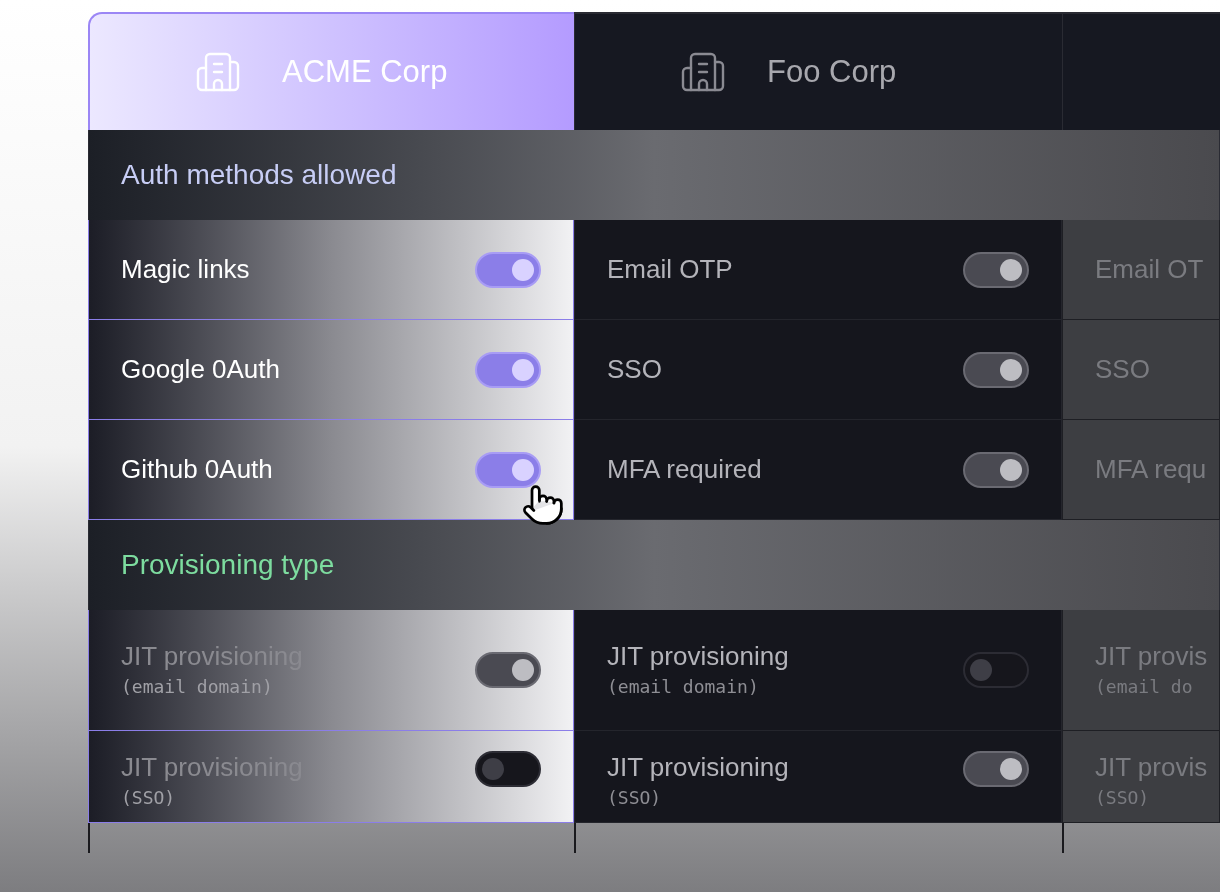  I want to click on section-title: Auth methods allowed, so click(259, 175).